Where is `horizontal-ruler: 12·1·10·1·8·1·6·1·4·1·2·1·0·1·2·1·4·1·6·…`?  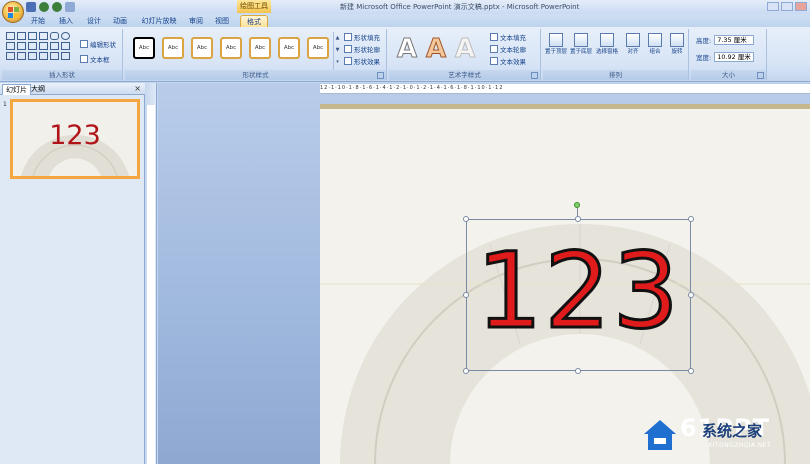
horizontal-ruler: 12·1·10·1·8·1·6·1·4·1·2·1·0·1·2·1·4·1·6·… is located at coordinates (565, 89).